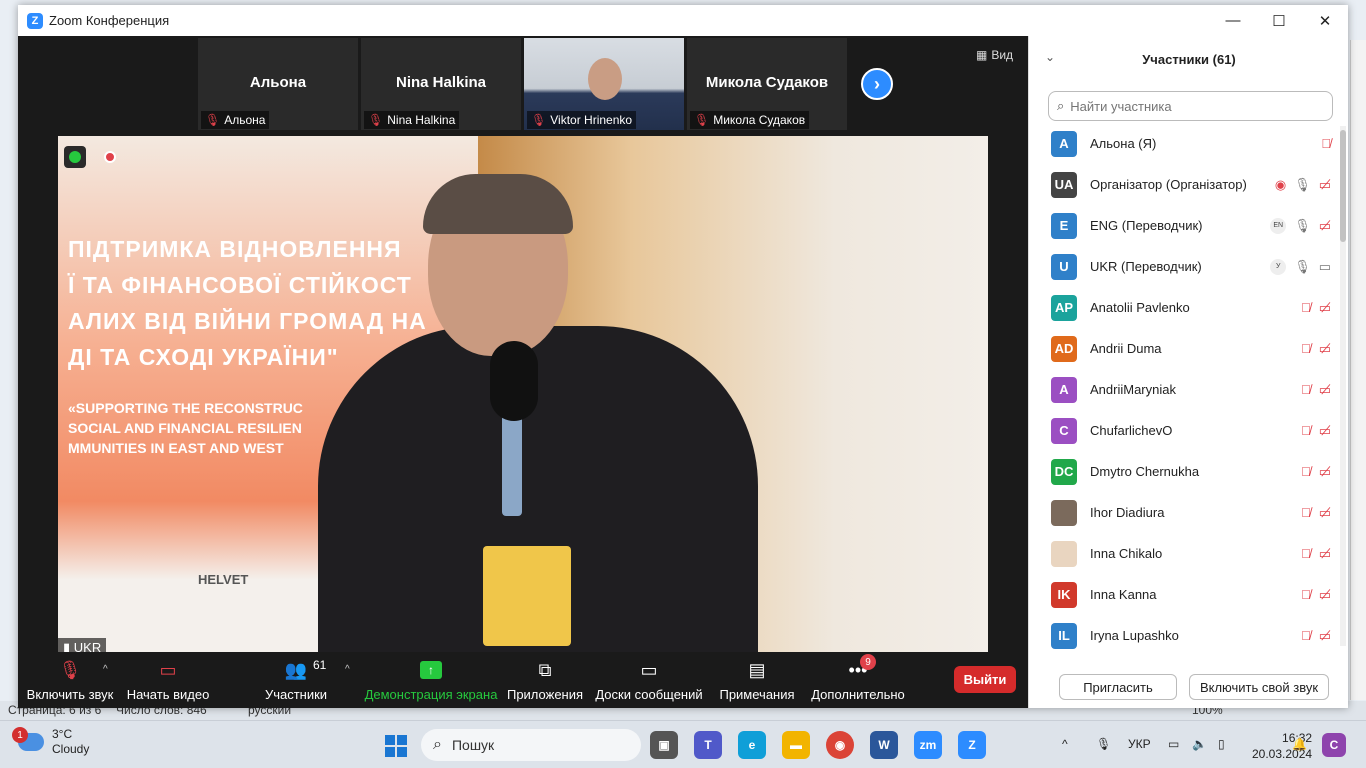  Describe the element at coordinates (1134, 635) in the screenshot. I see `participant-name: Iryna Lupashko` at that location.